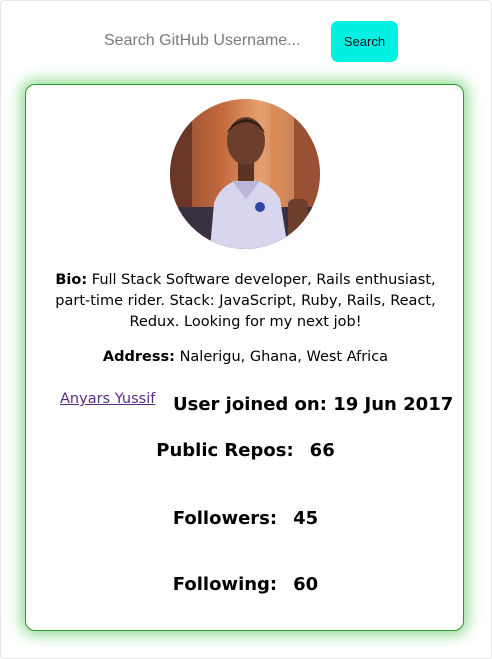 The image size is (492, 659). What do you see at coordinates (71, 280) in the screenshot?
I see `bio-label: Bio:` at bounding box center [71, 280].